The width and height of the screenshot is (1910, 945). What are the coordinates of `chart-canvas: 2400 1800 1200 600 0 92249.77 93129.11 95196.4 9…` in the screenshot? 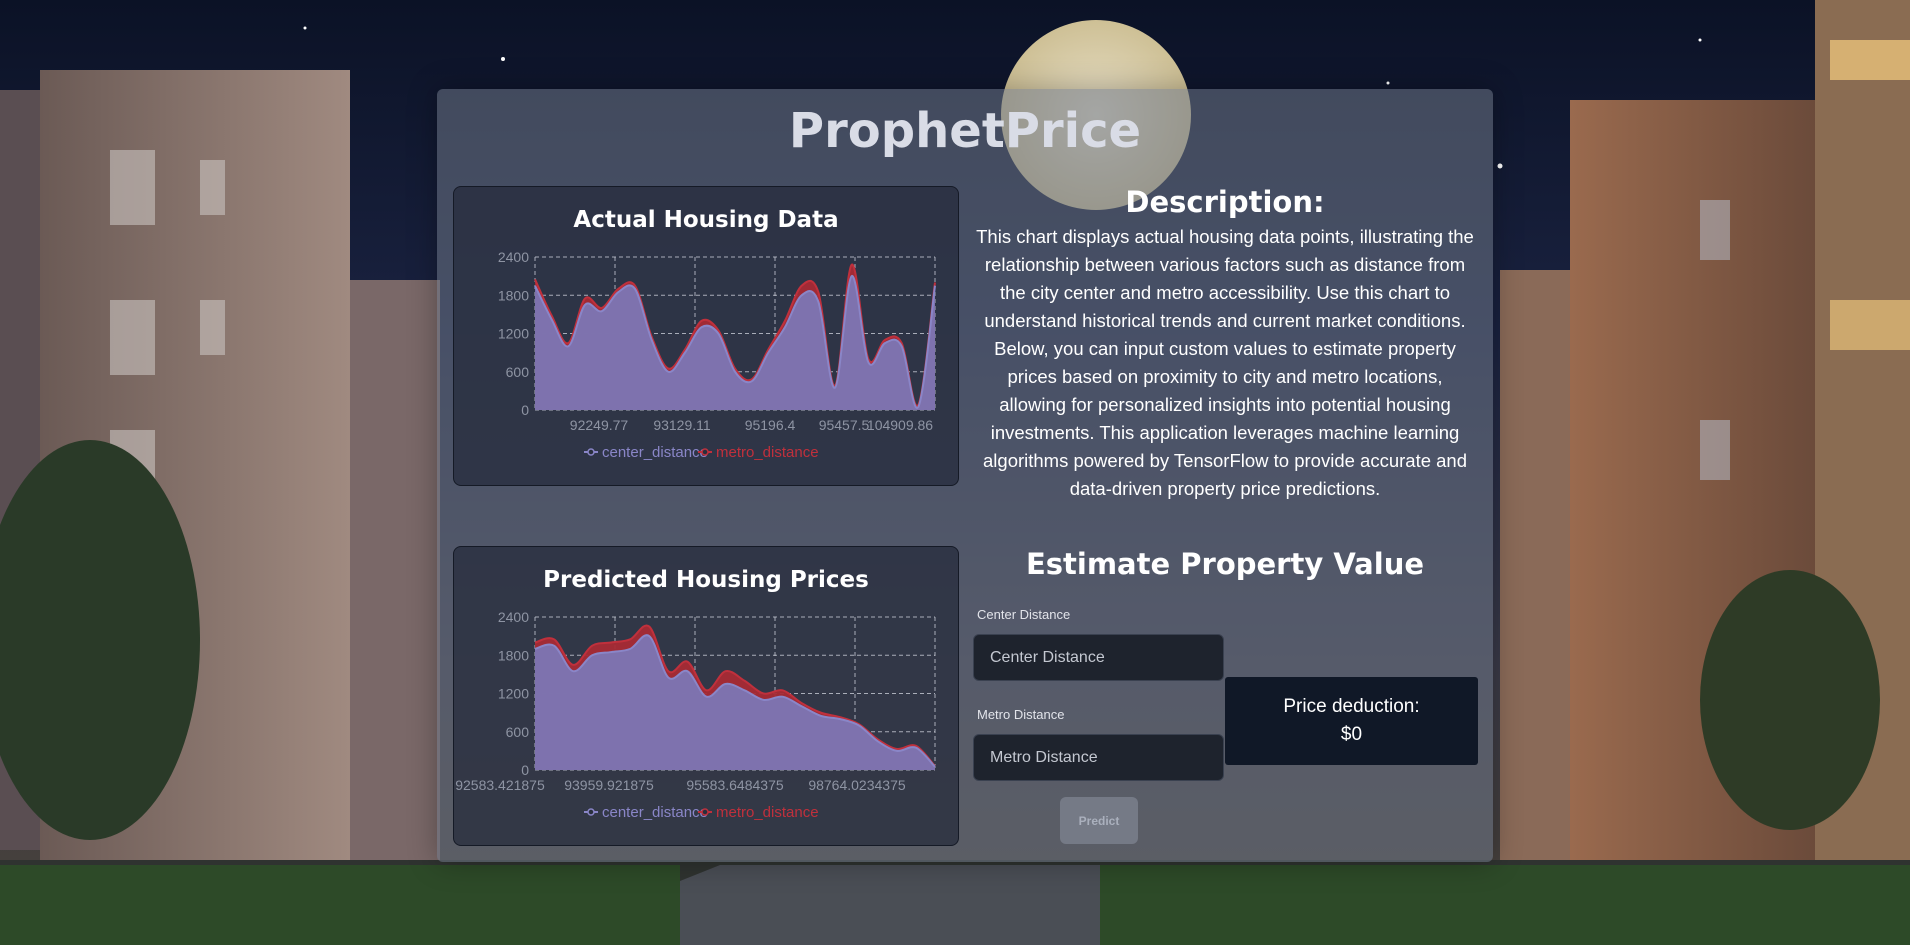 It's located at (717, 355).